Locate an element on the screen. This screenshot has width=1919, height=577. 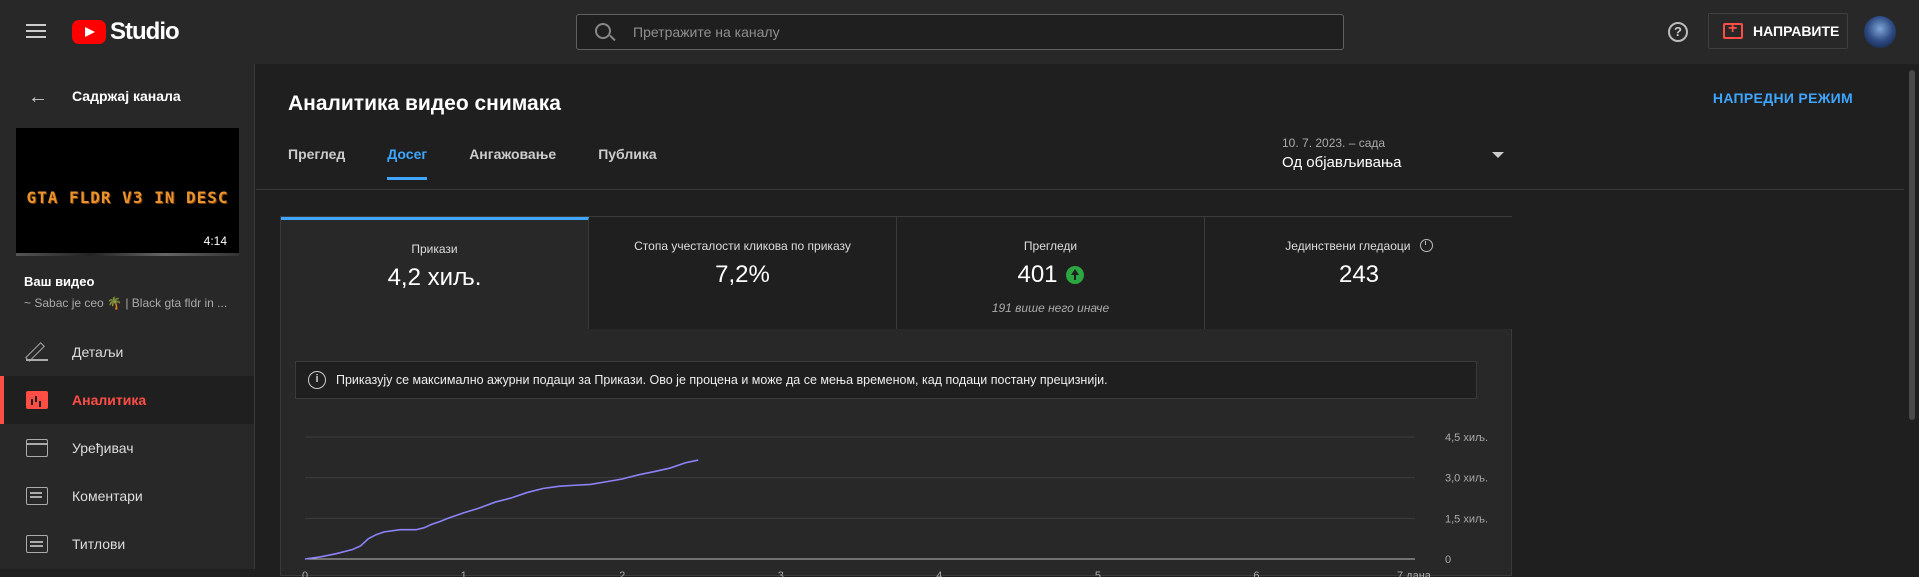
metric-label: Прикази is located at coordinates (434, 249).